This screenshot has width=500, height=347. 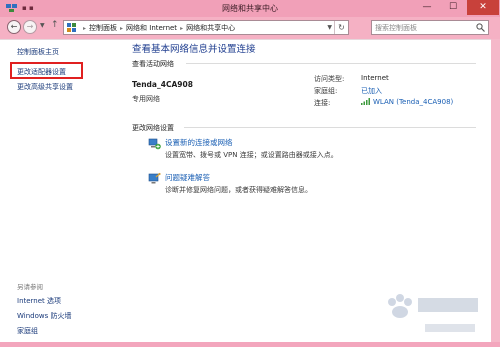 I want to click on troubleshoot-description: 诊断并修复网络问题，或者获得疑难解答信息。, so click(x=238, y=190).